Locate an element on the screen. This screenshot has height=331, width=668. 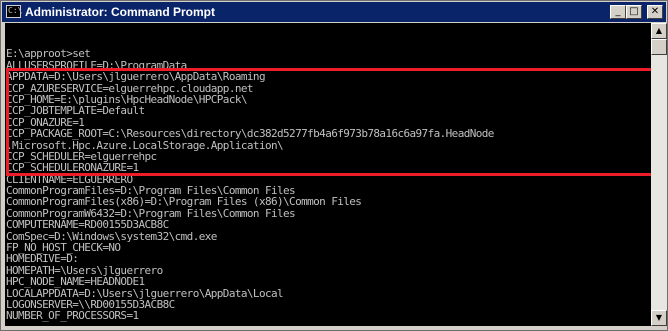
console-line: FP_NO_HOST_CHECK=NO is located at coordinates (63, 248).